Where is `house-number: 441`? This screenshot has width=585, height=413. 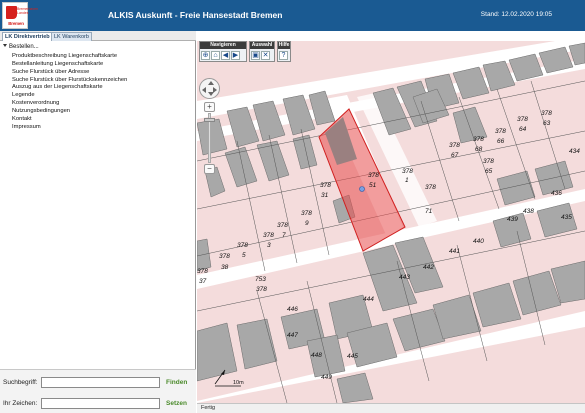 house-number: 441 is located at coordinates (454, 251).